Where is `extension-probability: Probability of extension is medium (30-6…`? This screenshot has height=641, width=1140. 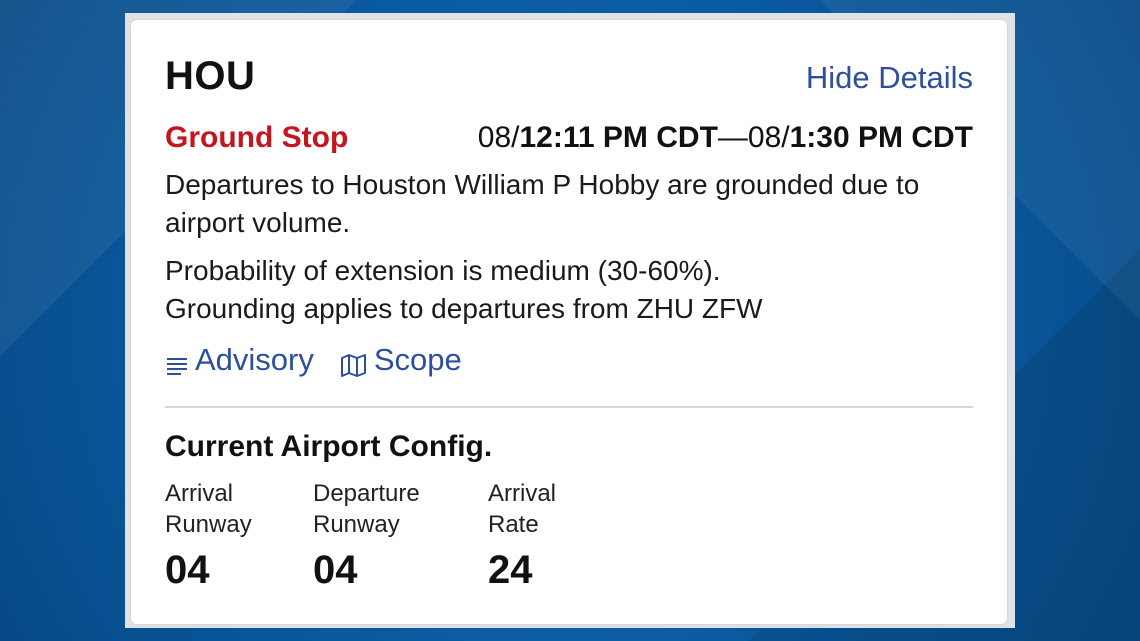
extension-probability: Probability of extension is medium (30-6… is located at coordinates (443, 270).